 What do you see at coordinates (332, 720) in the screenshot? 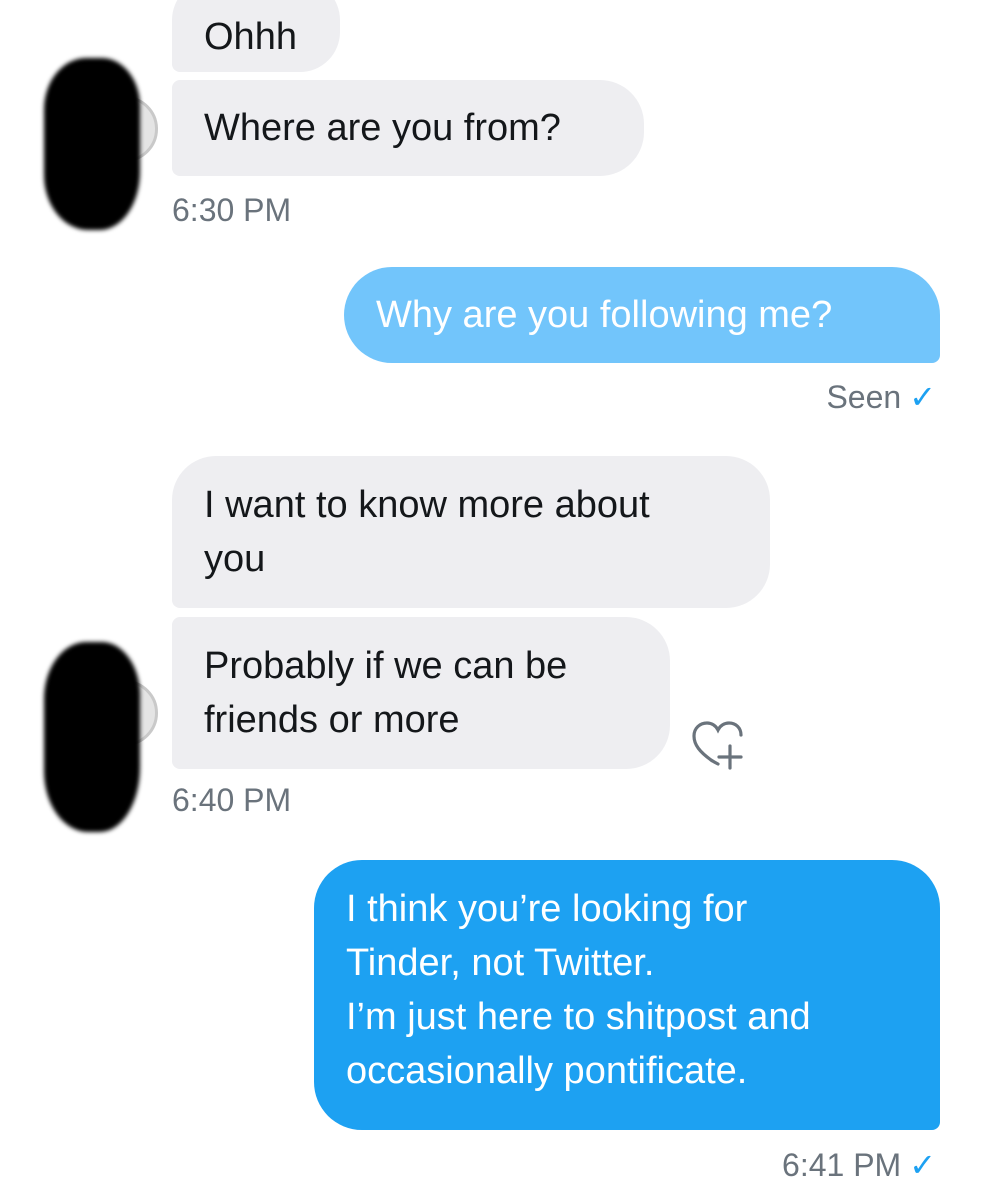
I see `message-line: friends or more` at bounding box center [332, 720].